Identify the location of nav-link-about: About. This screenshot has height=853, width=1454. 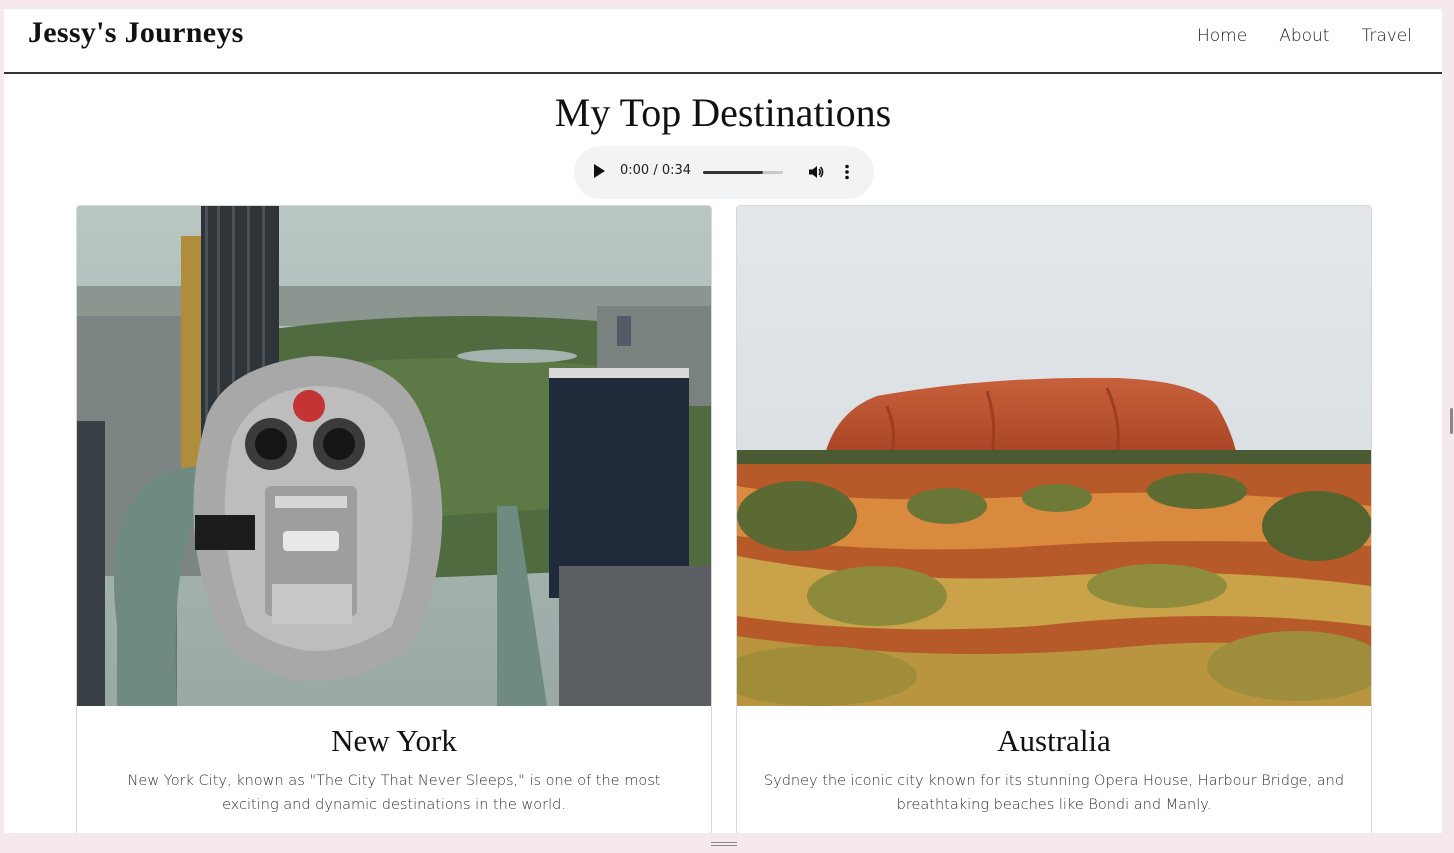
(1304, 36).